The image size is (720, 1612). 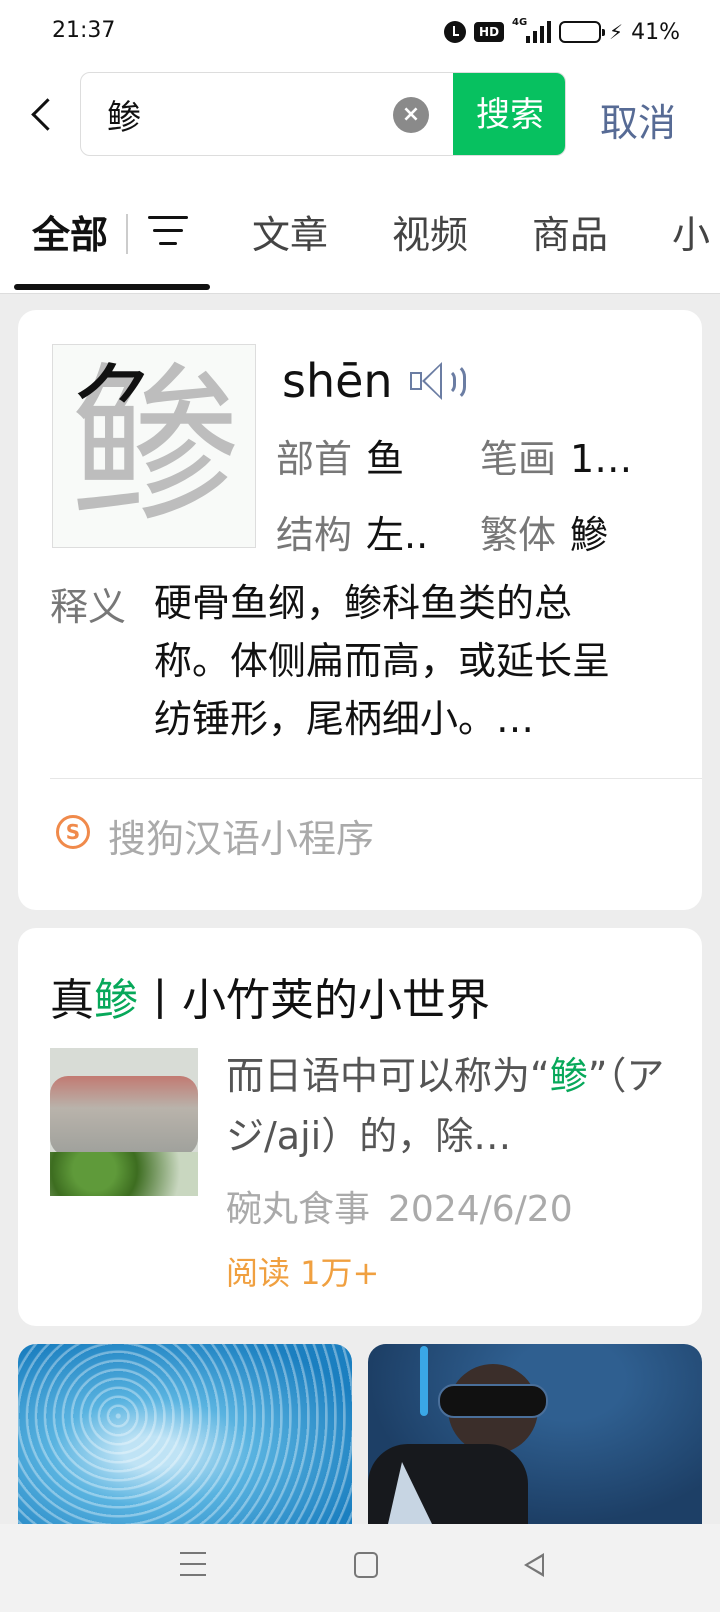 I want to click on source-name: 搜狗汉语小程序, so click(x=241, y=835).